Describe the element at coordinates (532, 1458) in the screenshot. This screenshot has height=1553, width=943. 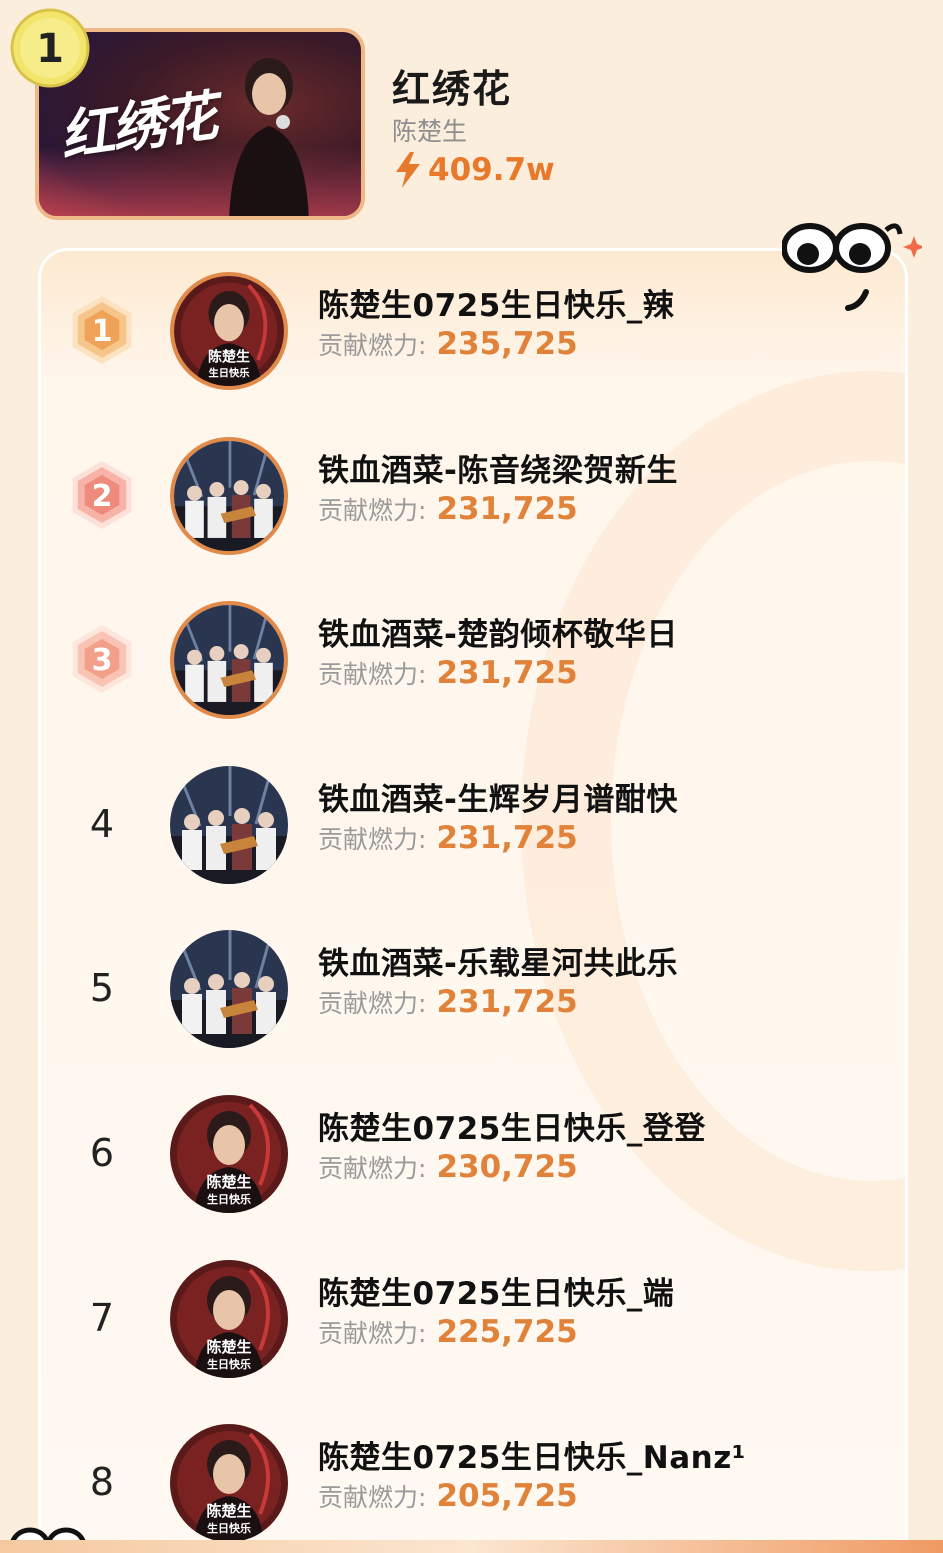
I see `contributor-name: 陈楚生0725生日快乐_Nanz¹` at that location.